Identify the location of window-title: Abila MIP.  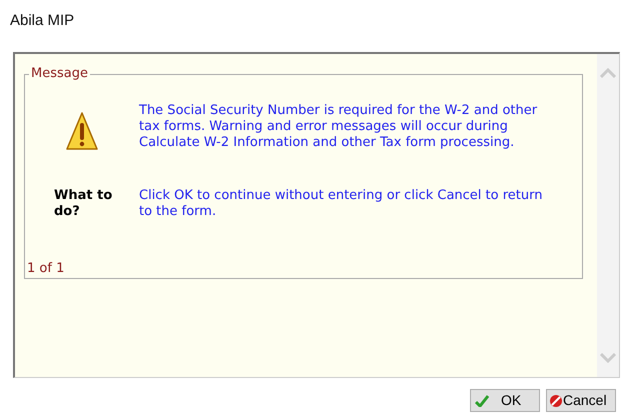
(42, 21).